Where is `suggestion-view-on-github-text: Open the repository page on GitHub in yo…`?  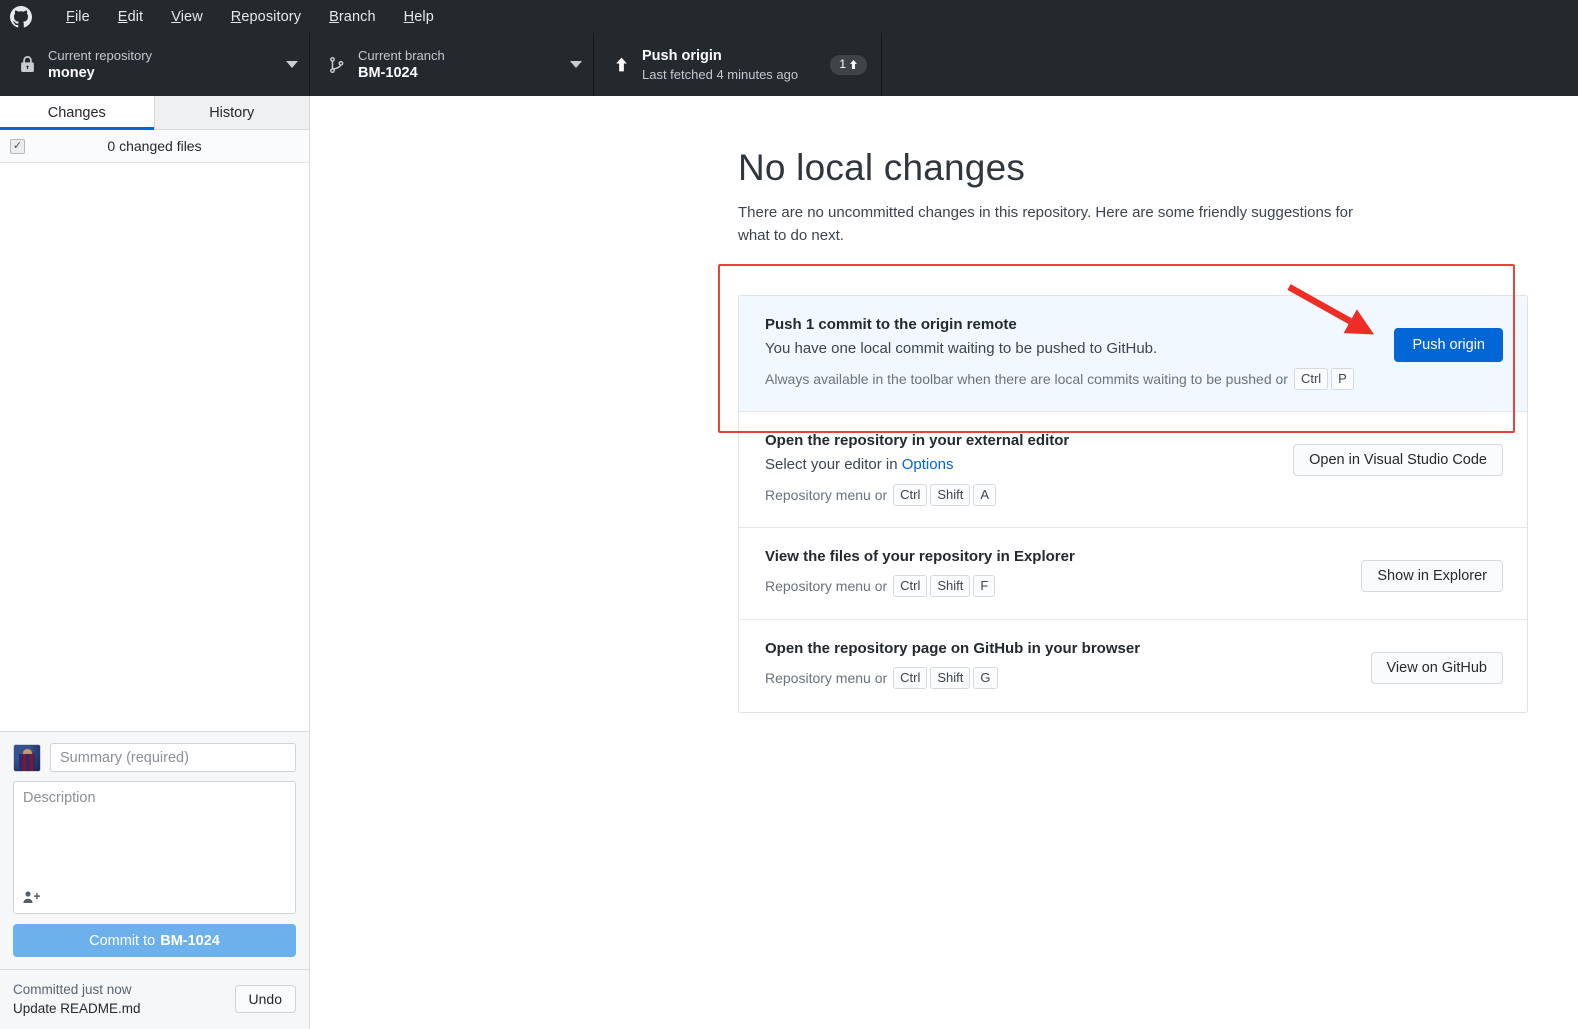
suggestion-view-on-github-text: Open the repository page on GitHub in yo… is located at coordinates (1068, 664).